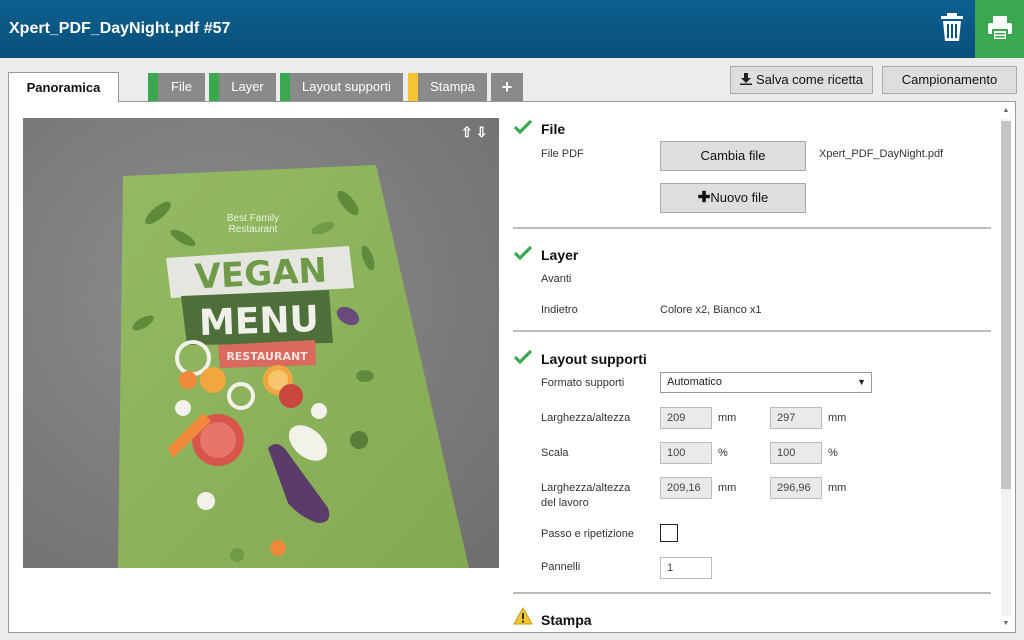 The height and width of the screenshot is (640, 1024). Describe the element at coordinates (686, 418) in the screenshot. I see `width-field: 209` at that location.